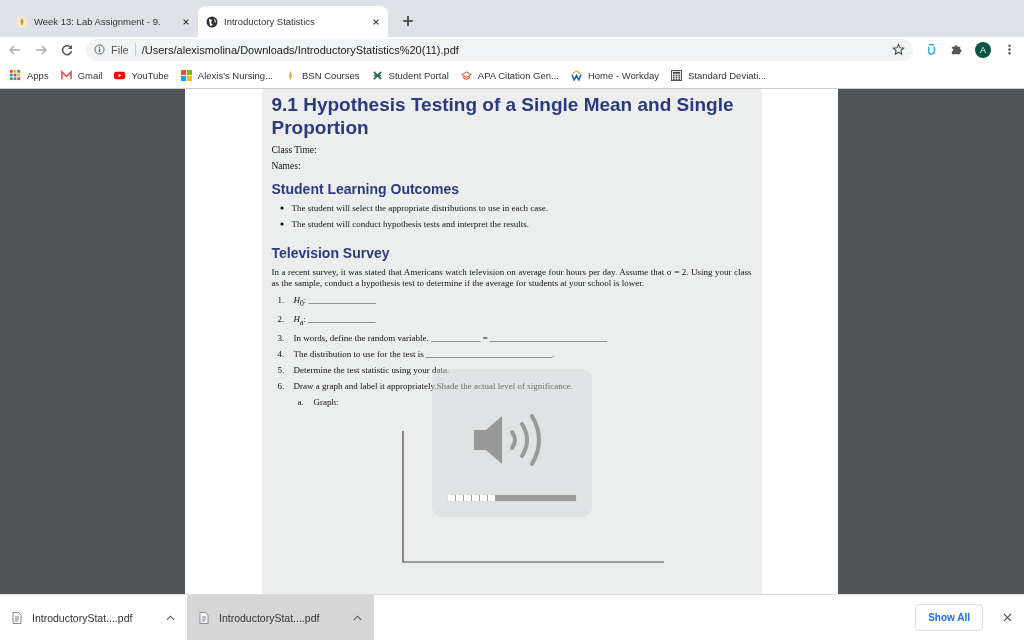 The width and height of the screenshot is (1024, 640). I want to click on bookmark: YouTube, so click(141, 75).